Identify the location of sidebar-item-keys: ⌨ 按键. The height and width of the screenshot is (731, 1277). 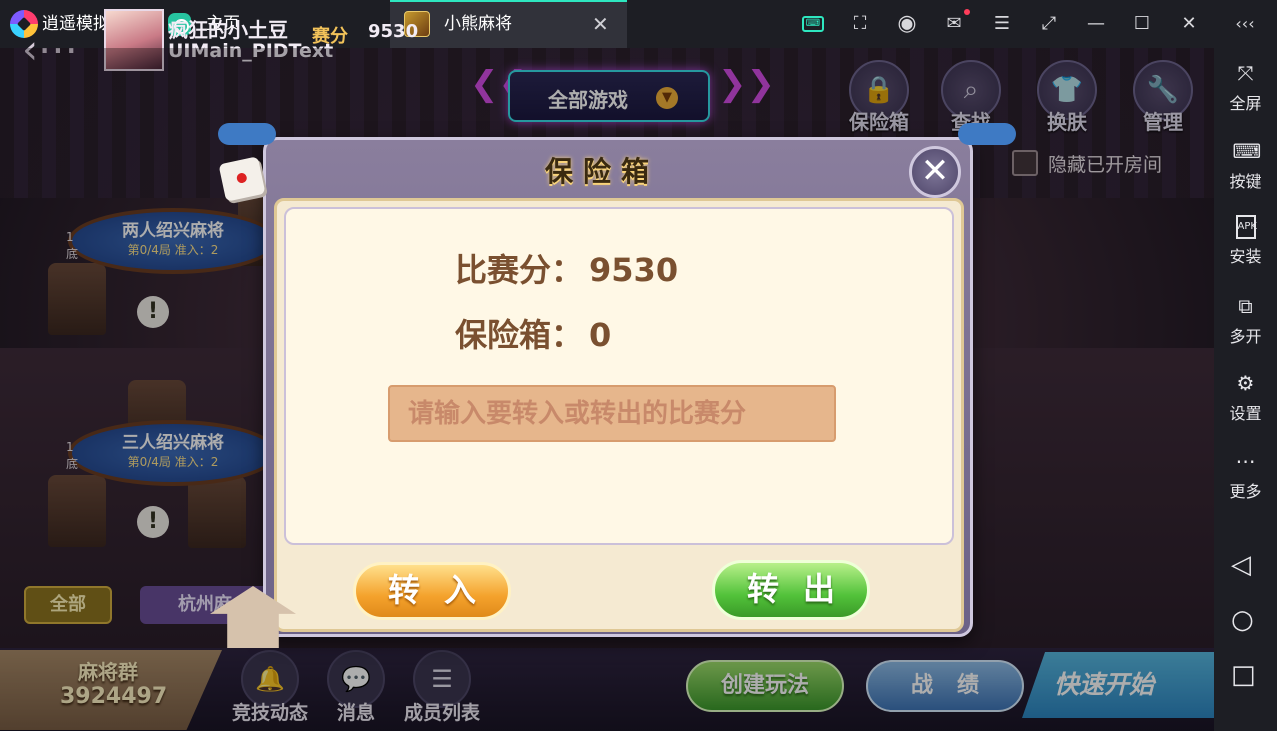
(1245, 165).